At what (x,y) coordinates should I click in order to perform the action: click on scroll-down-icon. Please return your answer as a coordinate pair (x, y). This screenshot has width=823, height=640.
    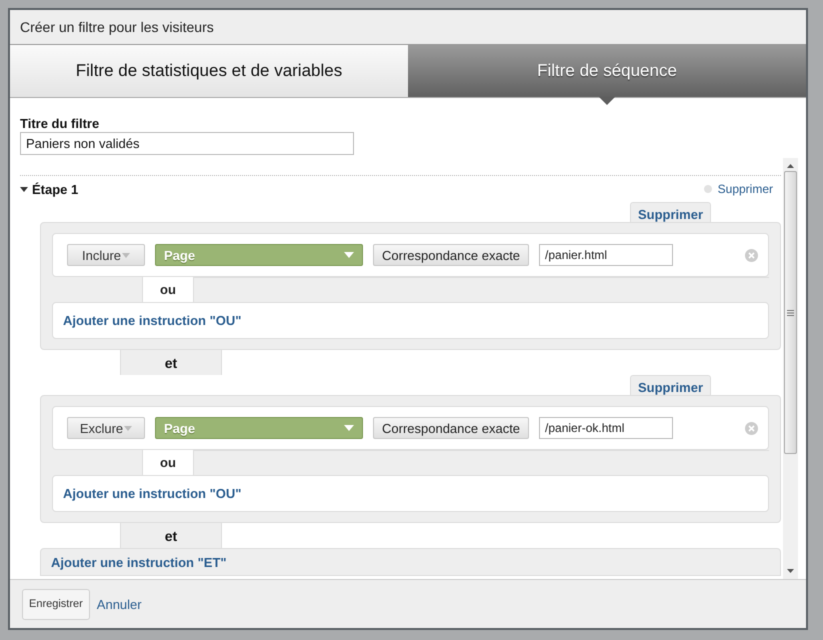
    Looking at the image, I should click on (790, 571).